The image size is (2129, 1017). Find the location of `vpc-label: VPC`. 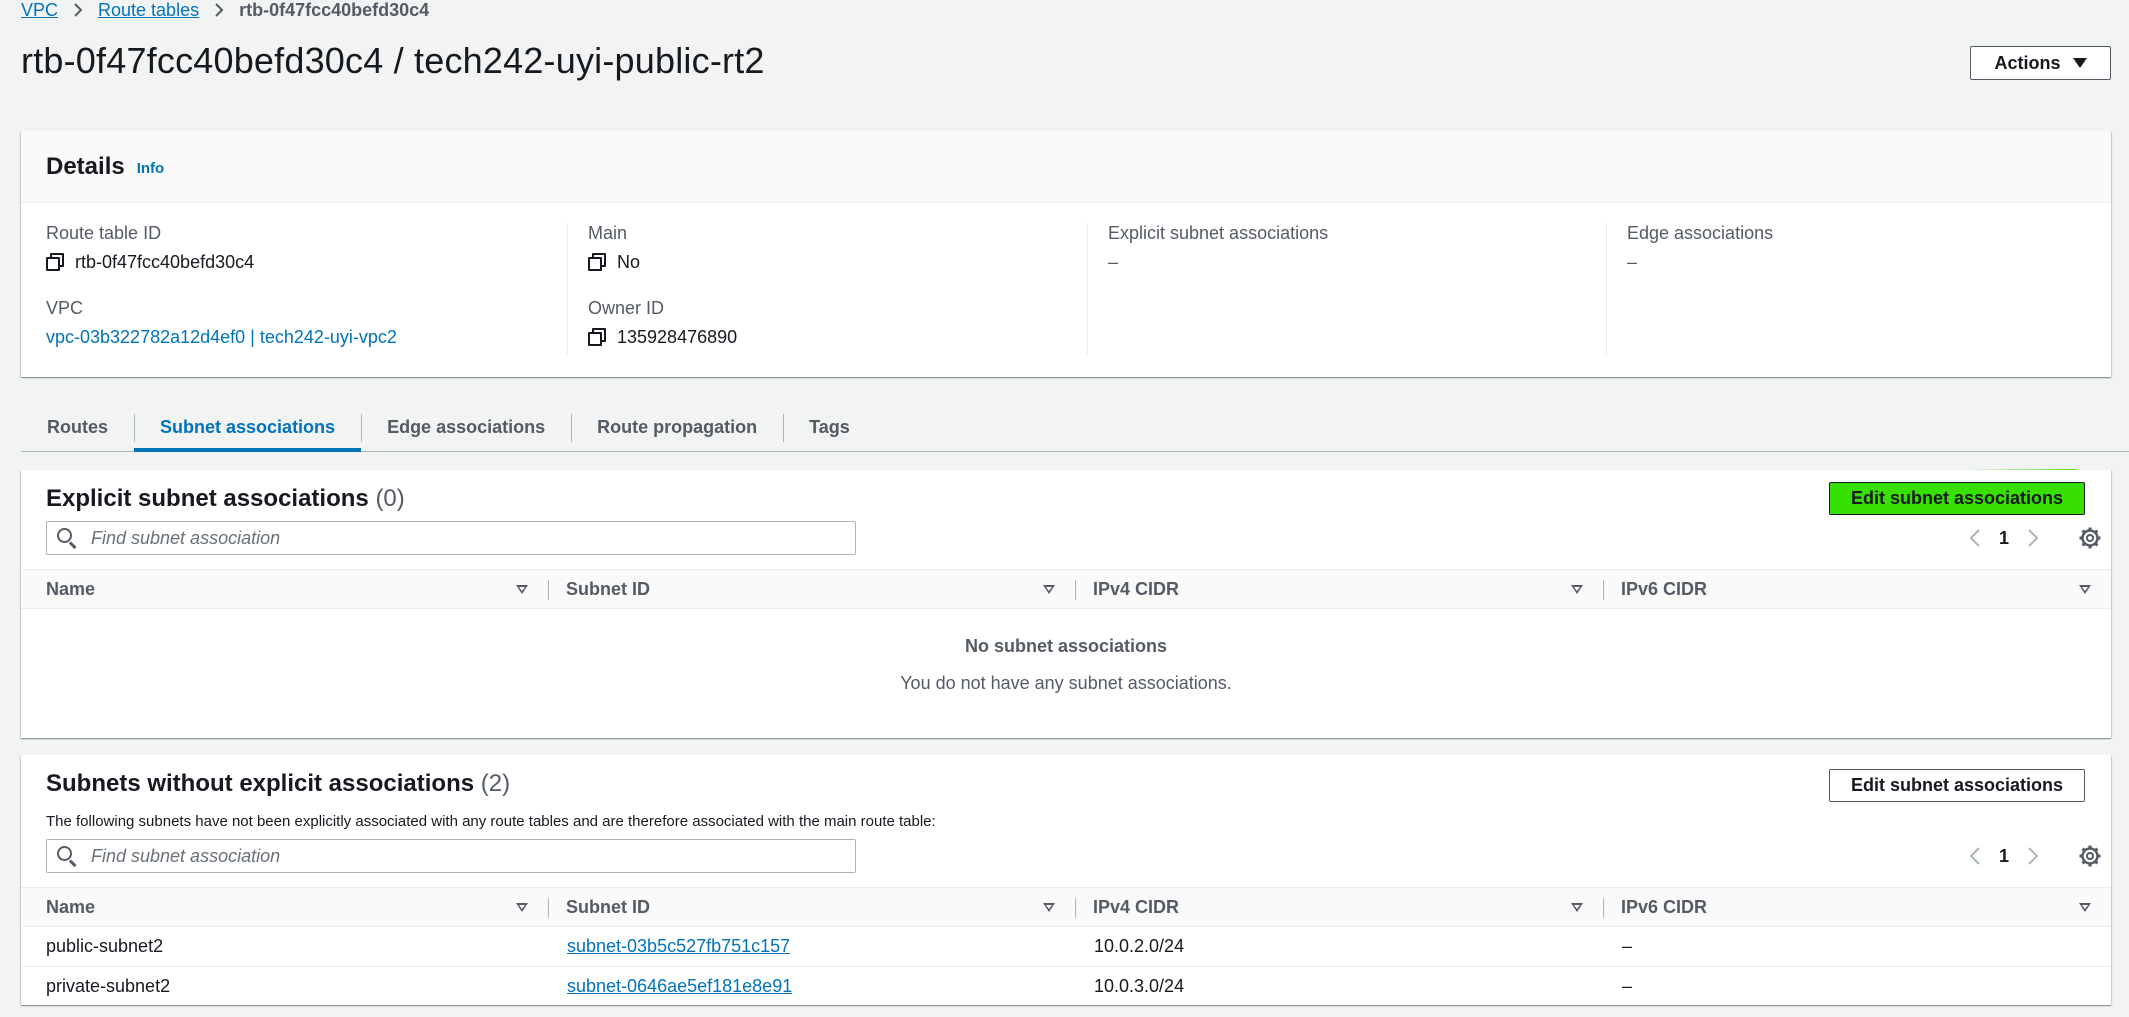

vpc-label: VPC is located at coordinates (65, 308).